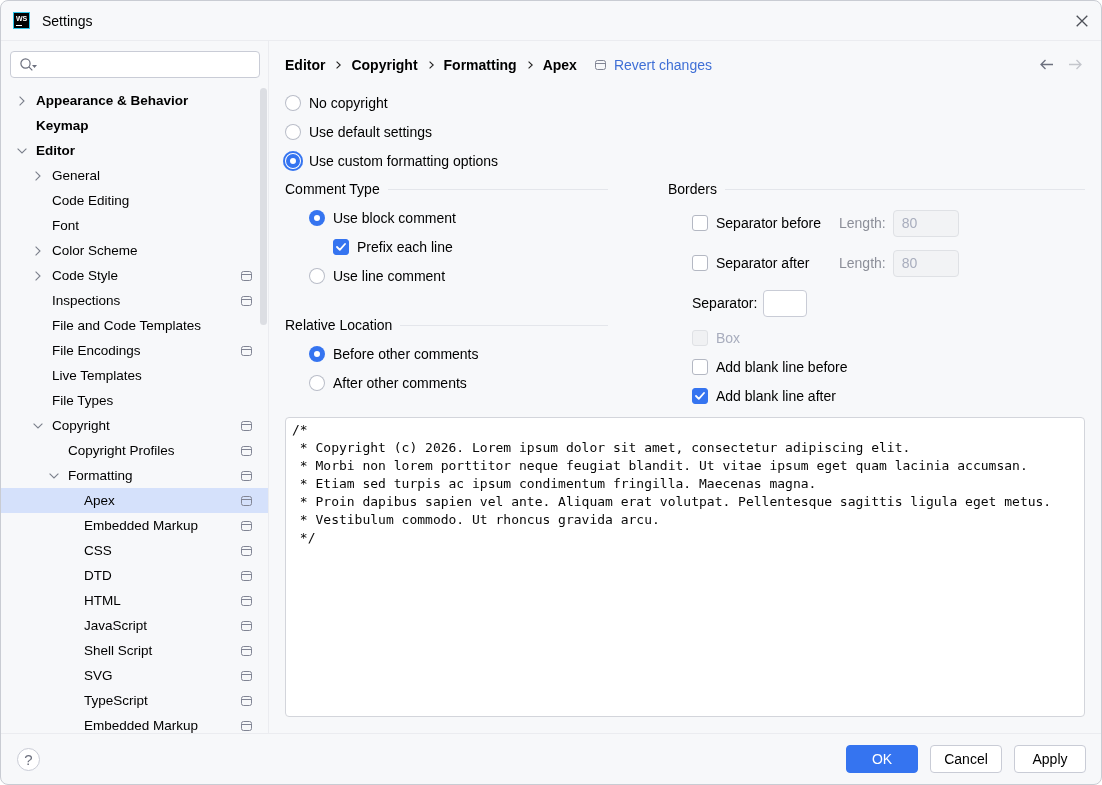  I want to click on tree-item: General, so click(134, 175).